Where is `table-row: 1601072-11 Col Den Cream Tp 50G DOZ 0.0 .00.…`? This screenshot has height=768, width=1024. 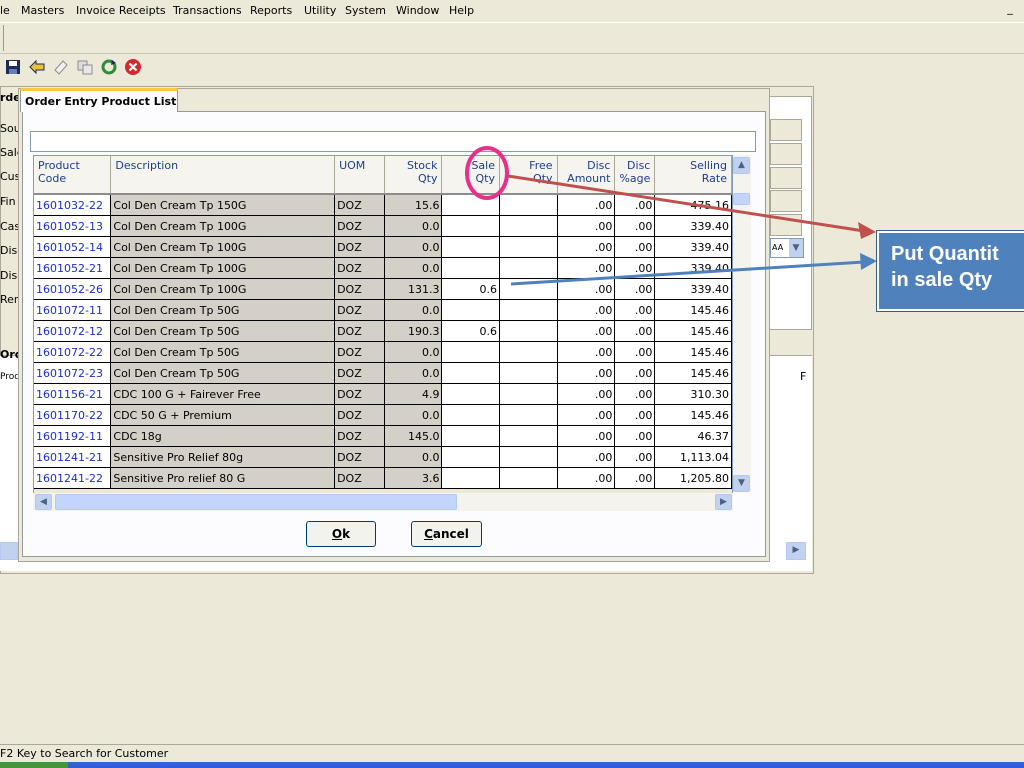 table-row: 1601072-11 Col Den Cream Tp 50G DOZ 0.0 .00.… is located at coordinates (383, 310).